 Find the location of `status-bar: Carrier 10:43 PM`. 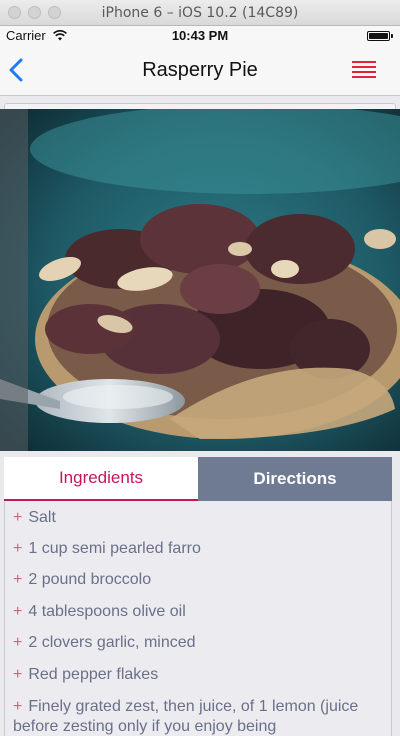

status-bar: Carrier 10:43 PM is located at coordinates (200, 36).